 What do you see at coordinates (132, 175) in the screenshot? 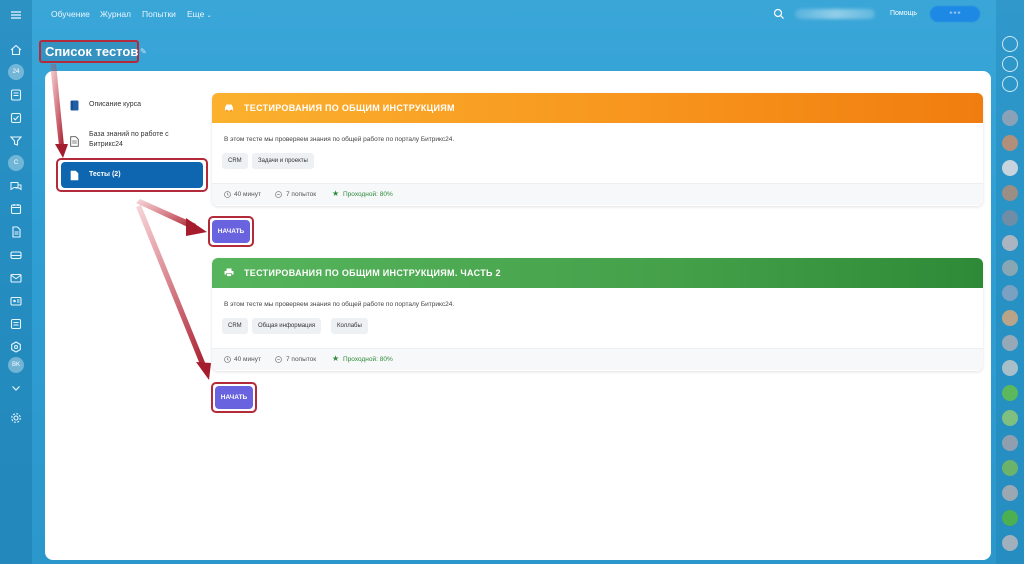
I see `sidebar-item-tests` at bounding box center [132, 175].